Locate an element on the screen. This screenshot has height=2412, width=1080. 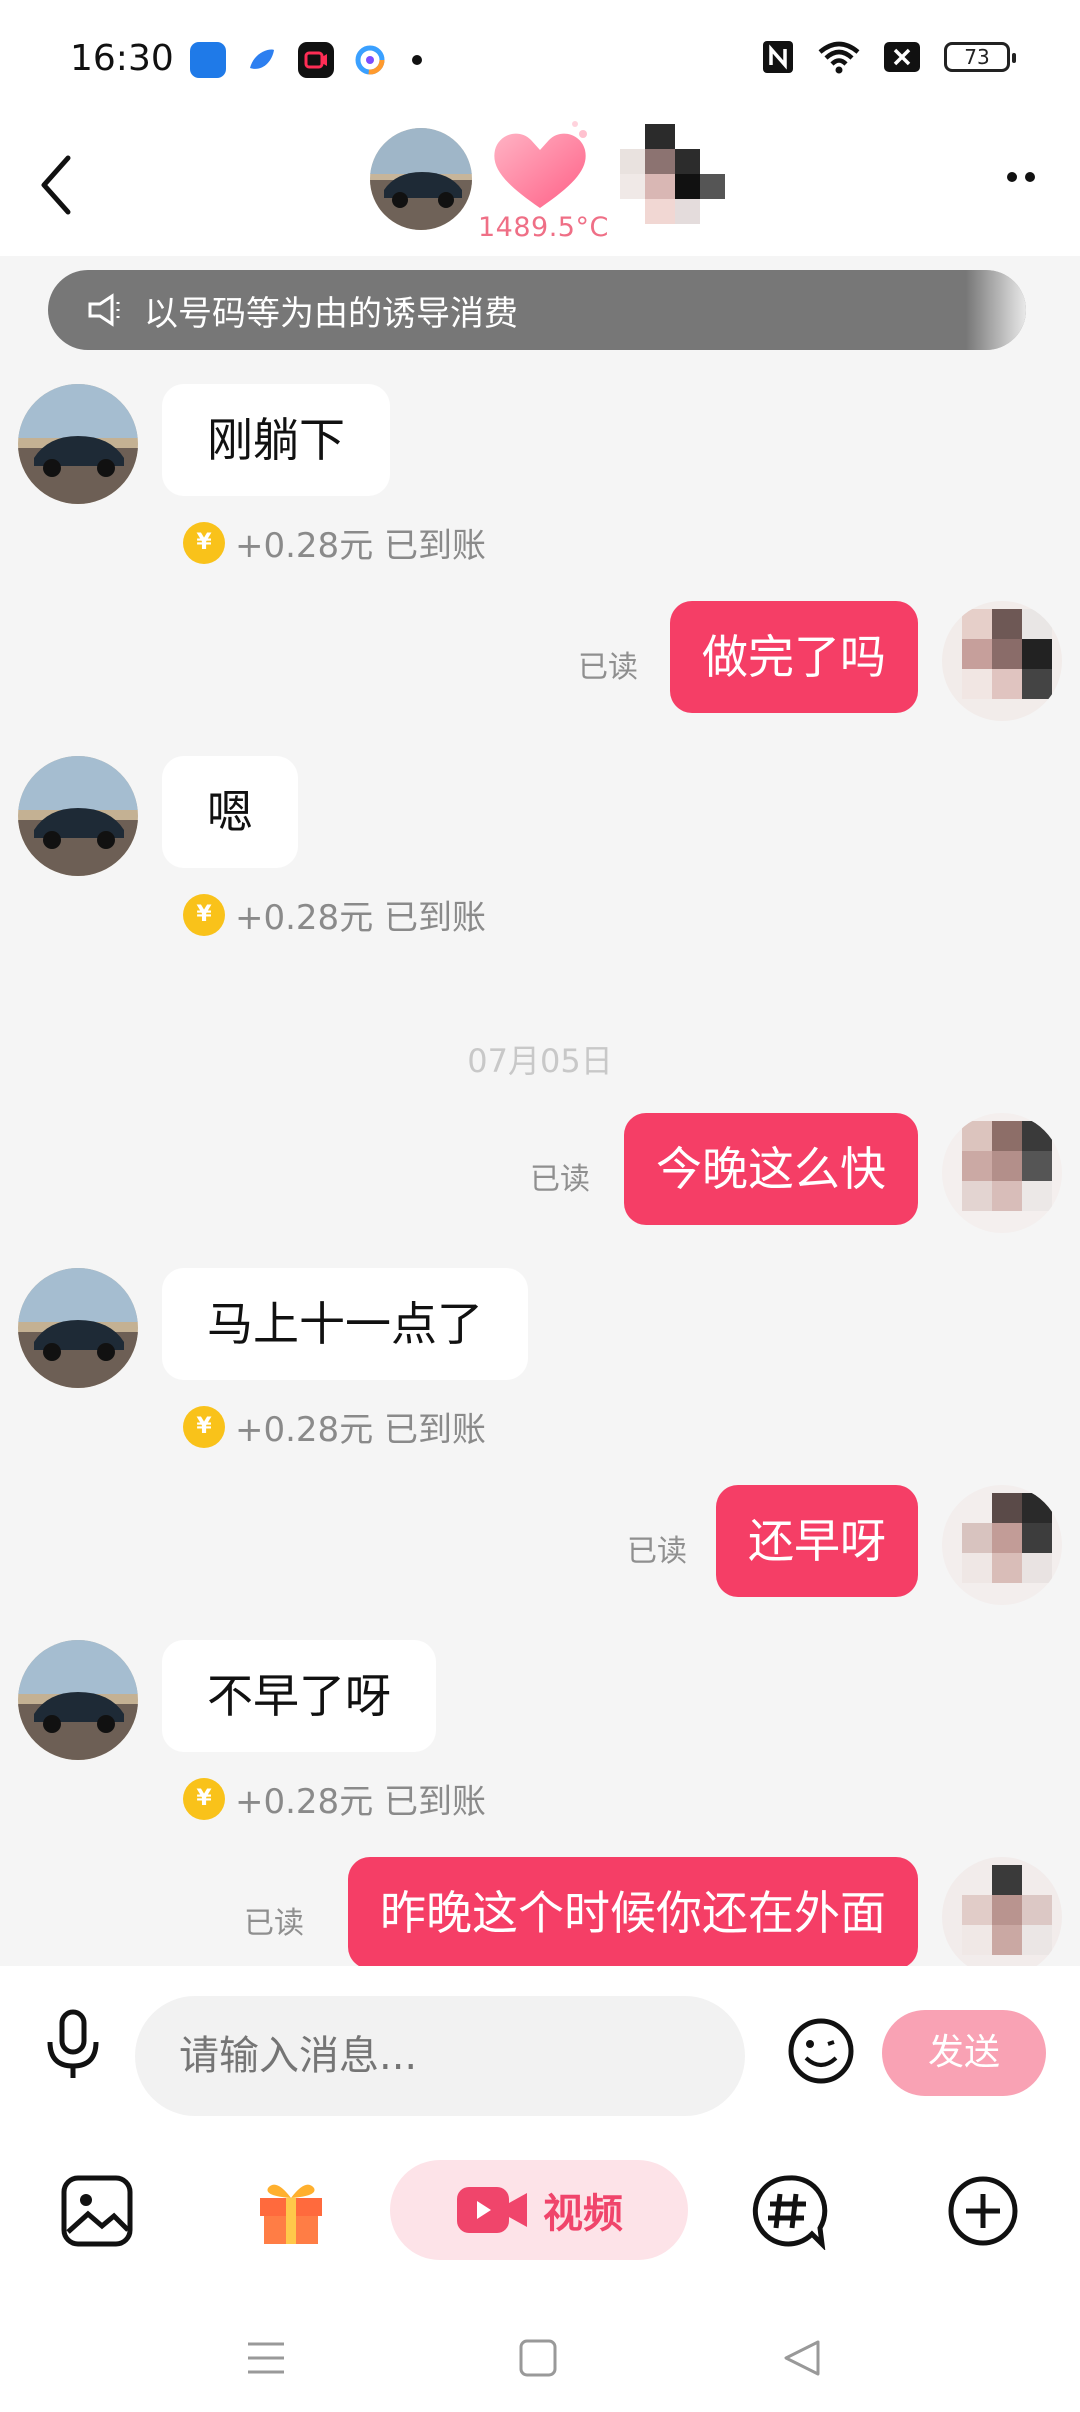
wifi-icon is located at coordinates (839, 57).